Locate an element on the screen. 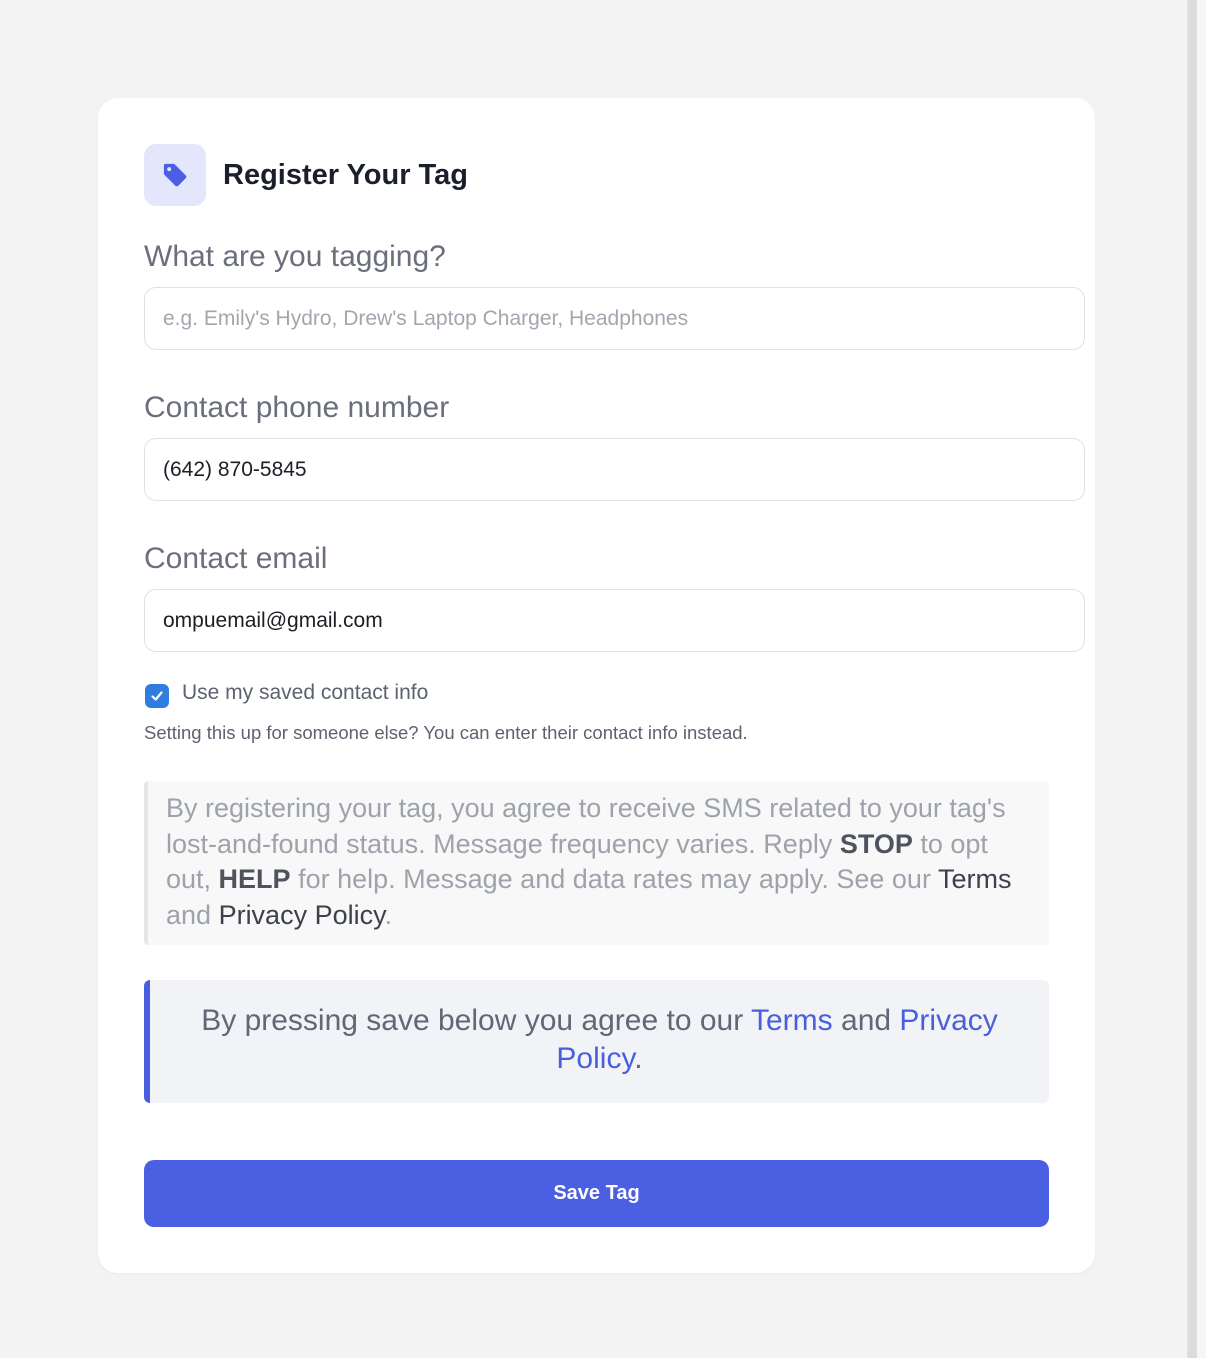 The height and width of the screenshot is (1358, 1206). tag-icon is located at coordinates (175, 175).